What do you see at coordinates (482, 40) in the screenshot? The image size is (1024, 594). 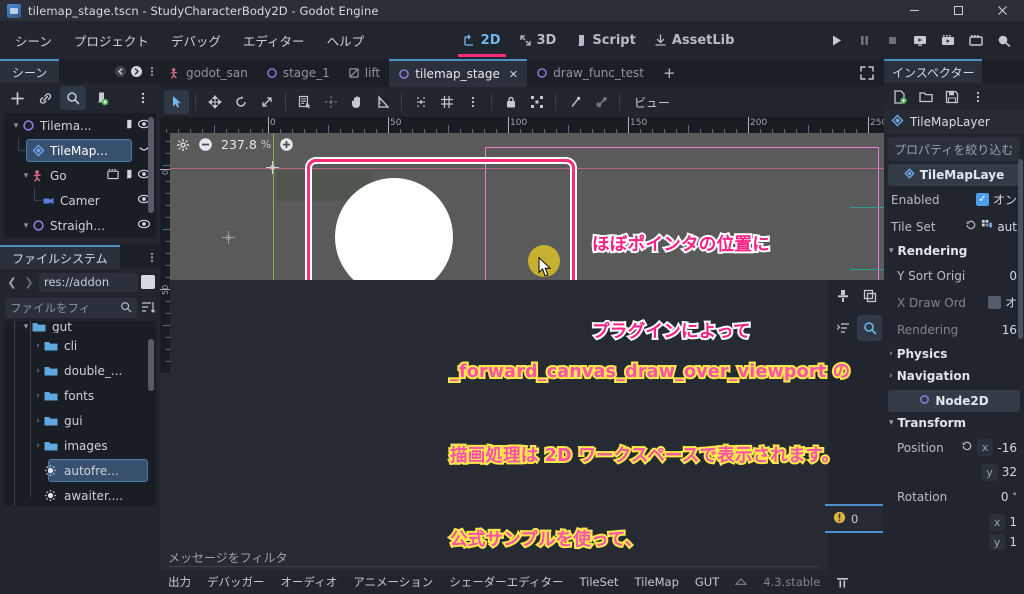 I see `workspace-2d-button: 2D` at bounding box center [482, 40].